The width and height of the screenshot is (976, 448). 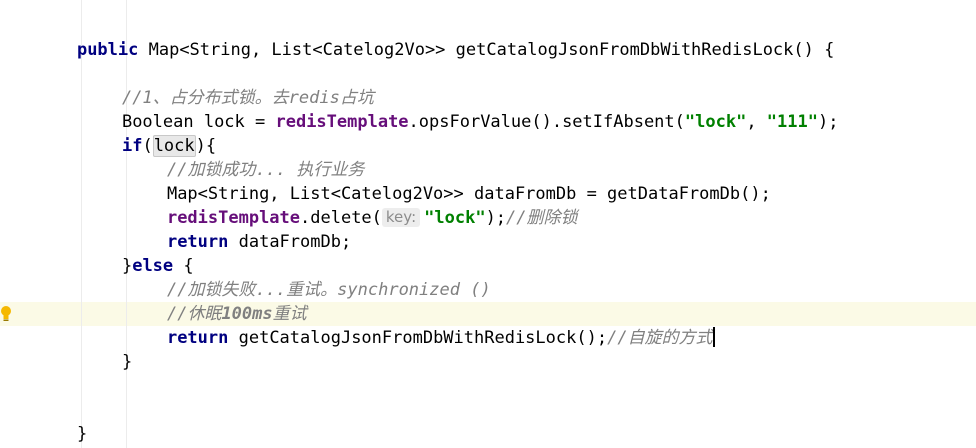 I want to click on code-text: ,, so click(x=756, y=122).